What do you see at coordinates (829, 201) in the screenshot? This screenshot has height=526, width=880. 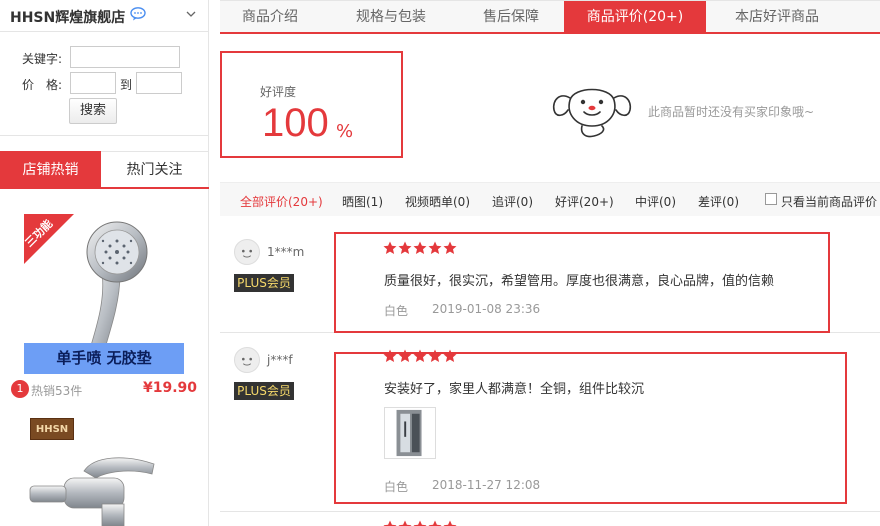 I see `current-only-label: 只看当前商品评价` at bounding box center [829, 201].